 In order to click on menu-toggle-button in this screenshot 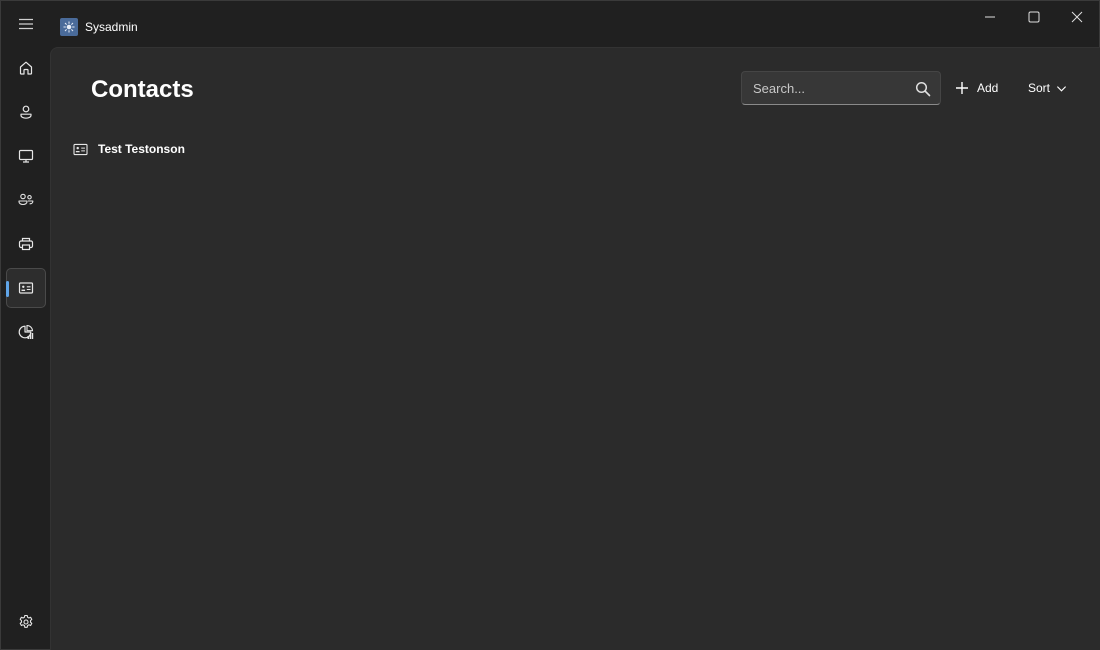, I will do `click(26, 24)`.